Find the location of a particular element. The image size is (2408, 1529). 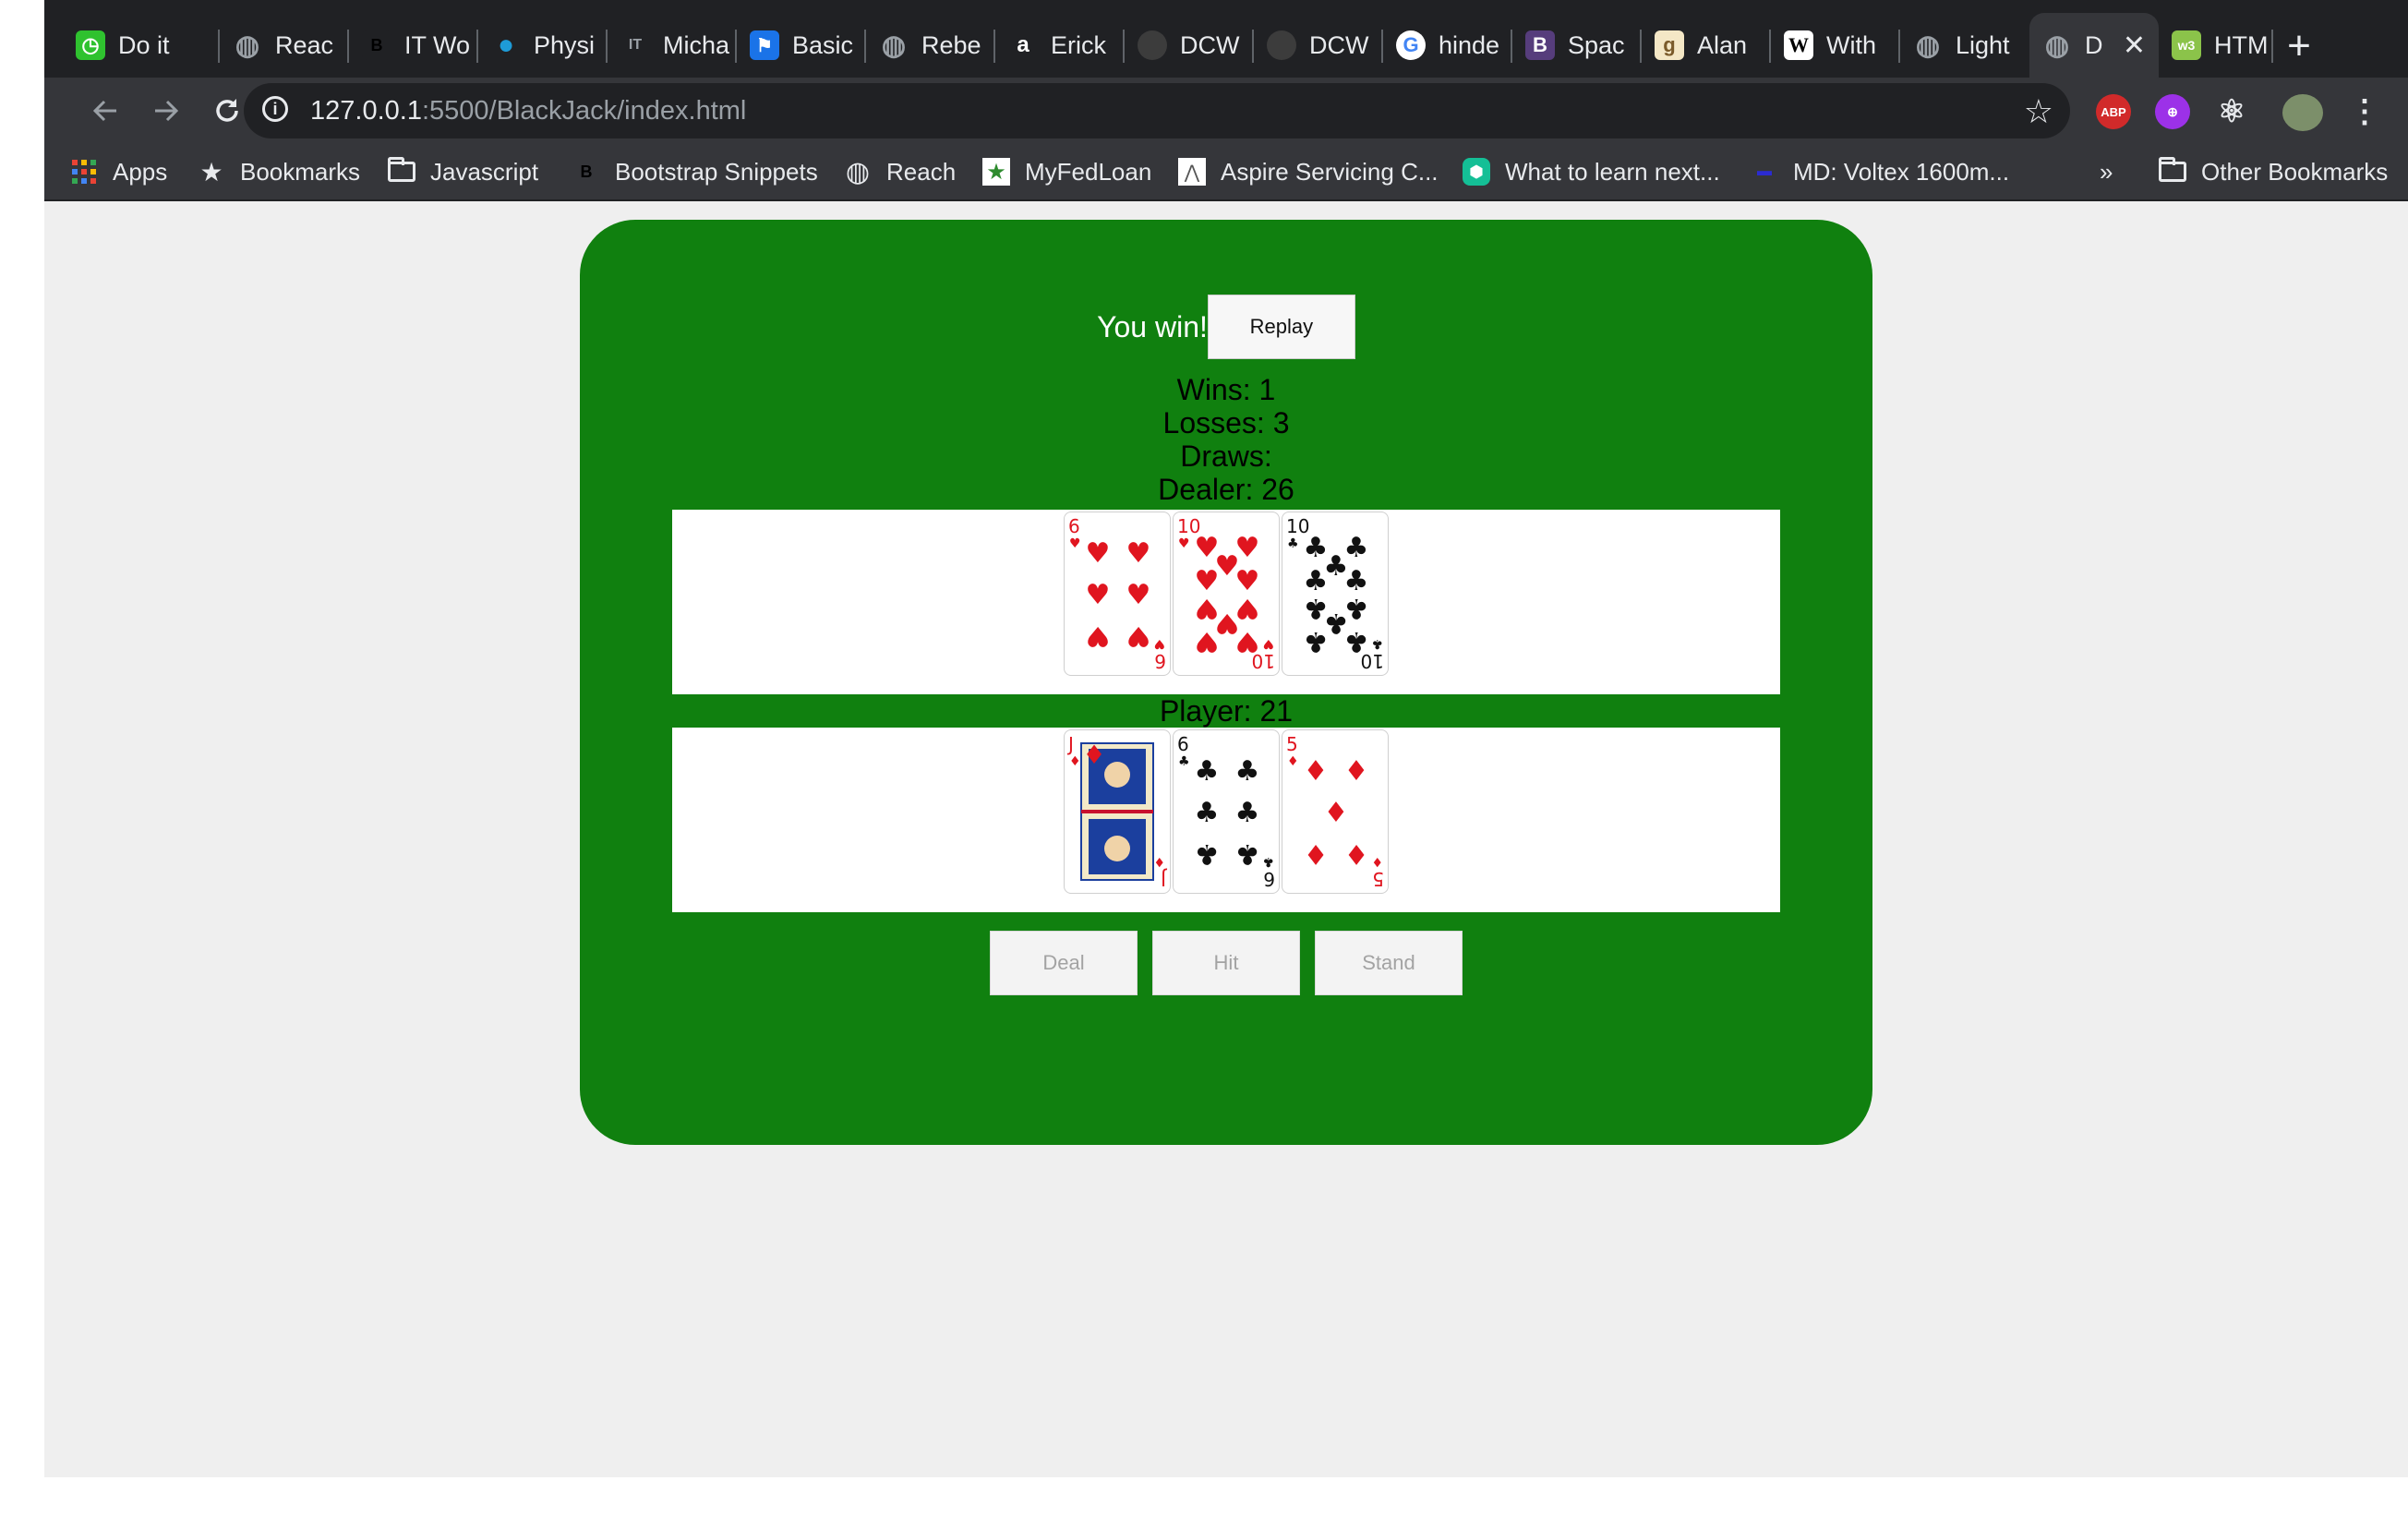

bookmark-myfedloan: ★ MyFedLoan is located at coordinates (1066, 171).